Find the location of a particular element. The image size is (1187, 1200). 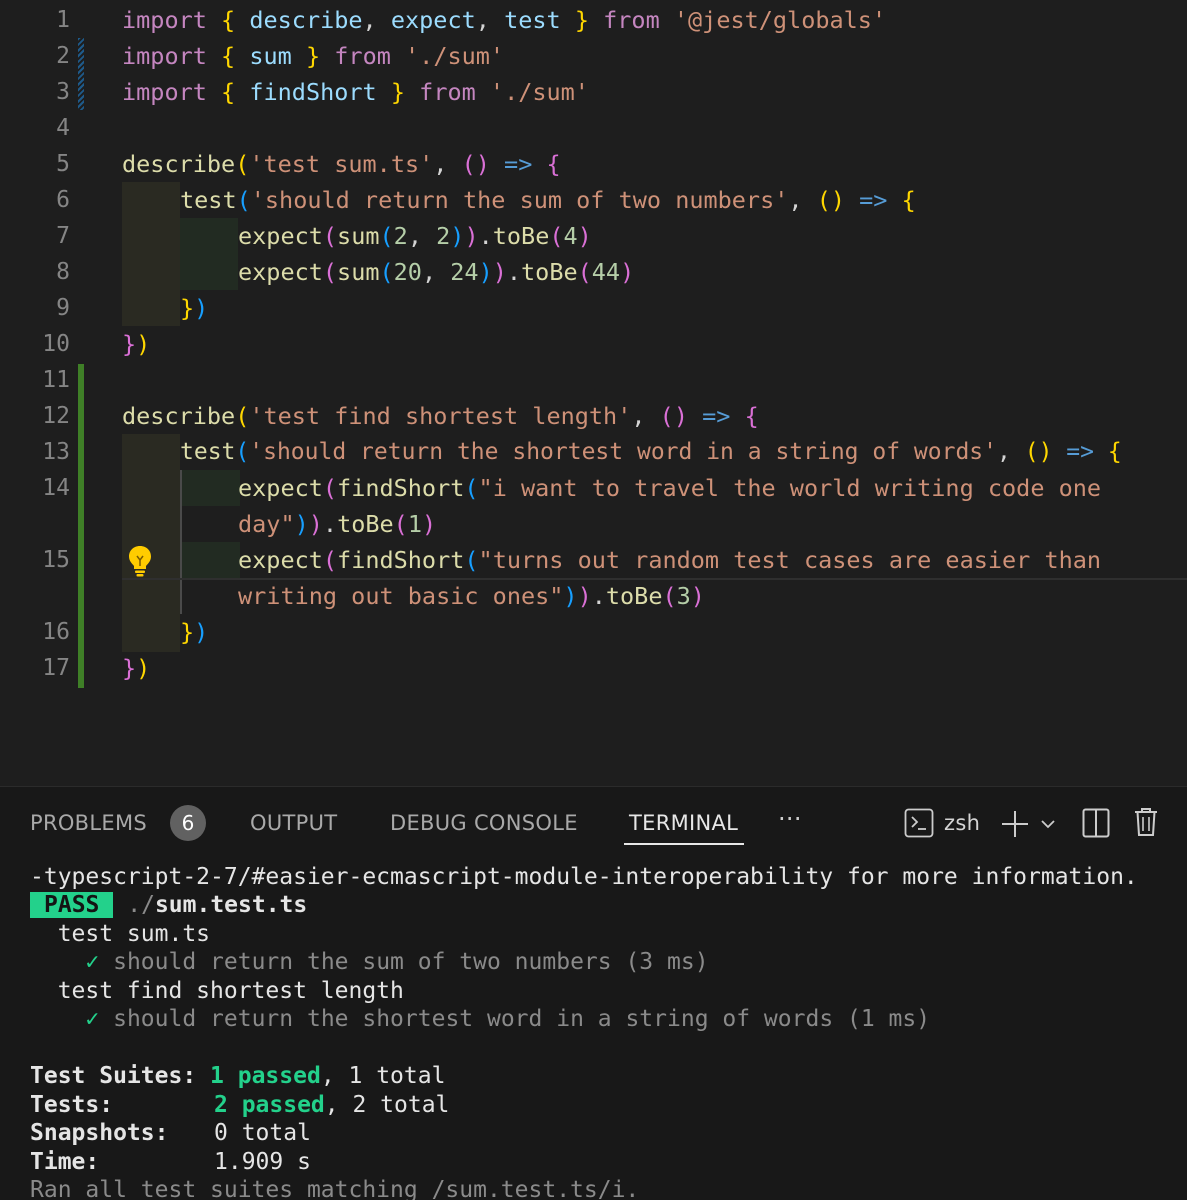

shell-name: zsh is located at coordinates (962, 823).